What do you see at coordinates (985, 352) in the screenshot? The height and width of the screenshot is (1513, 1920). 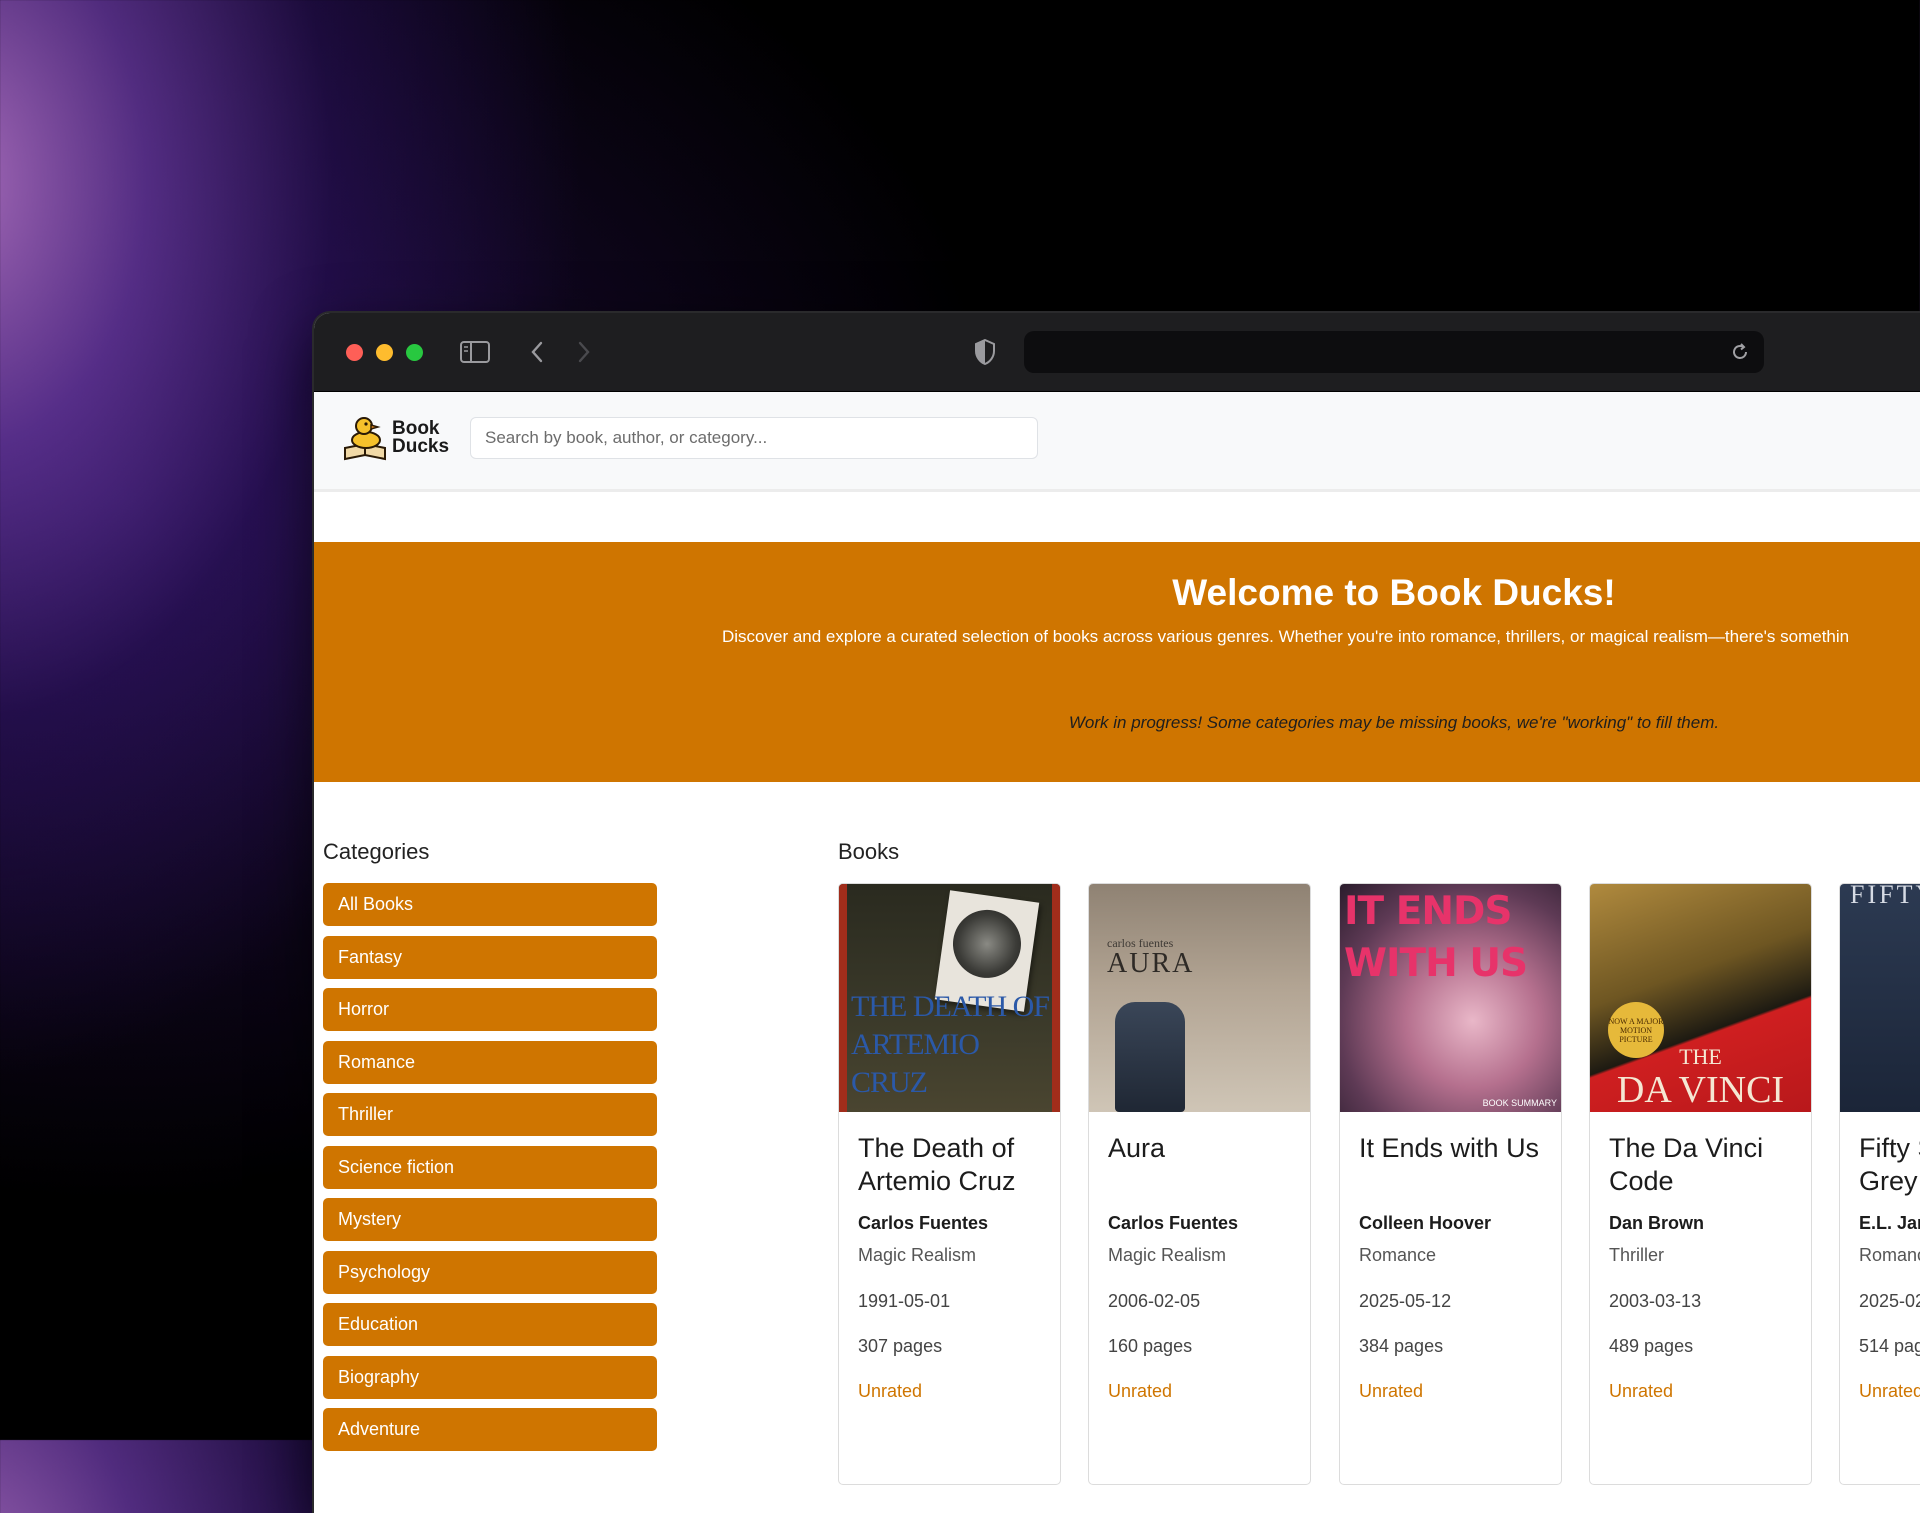 I see `privacy-shield-icon` at bounding box center [985, 352].